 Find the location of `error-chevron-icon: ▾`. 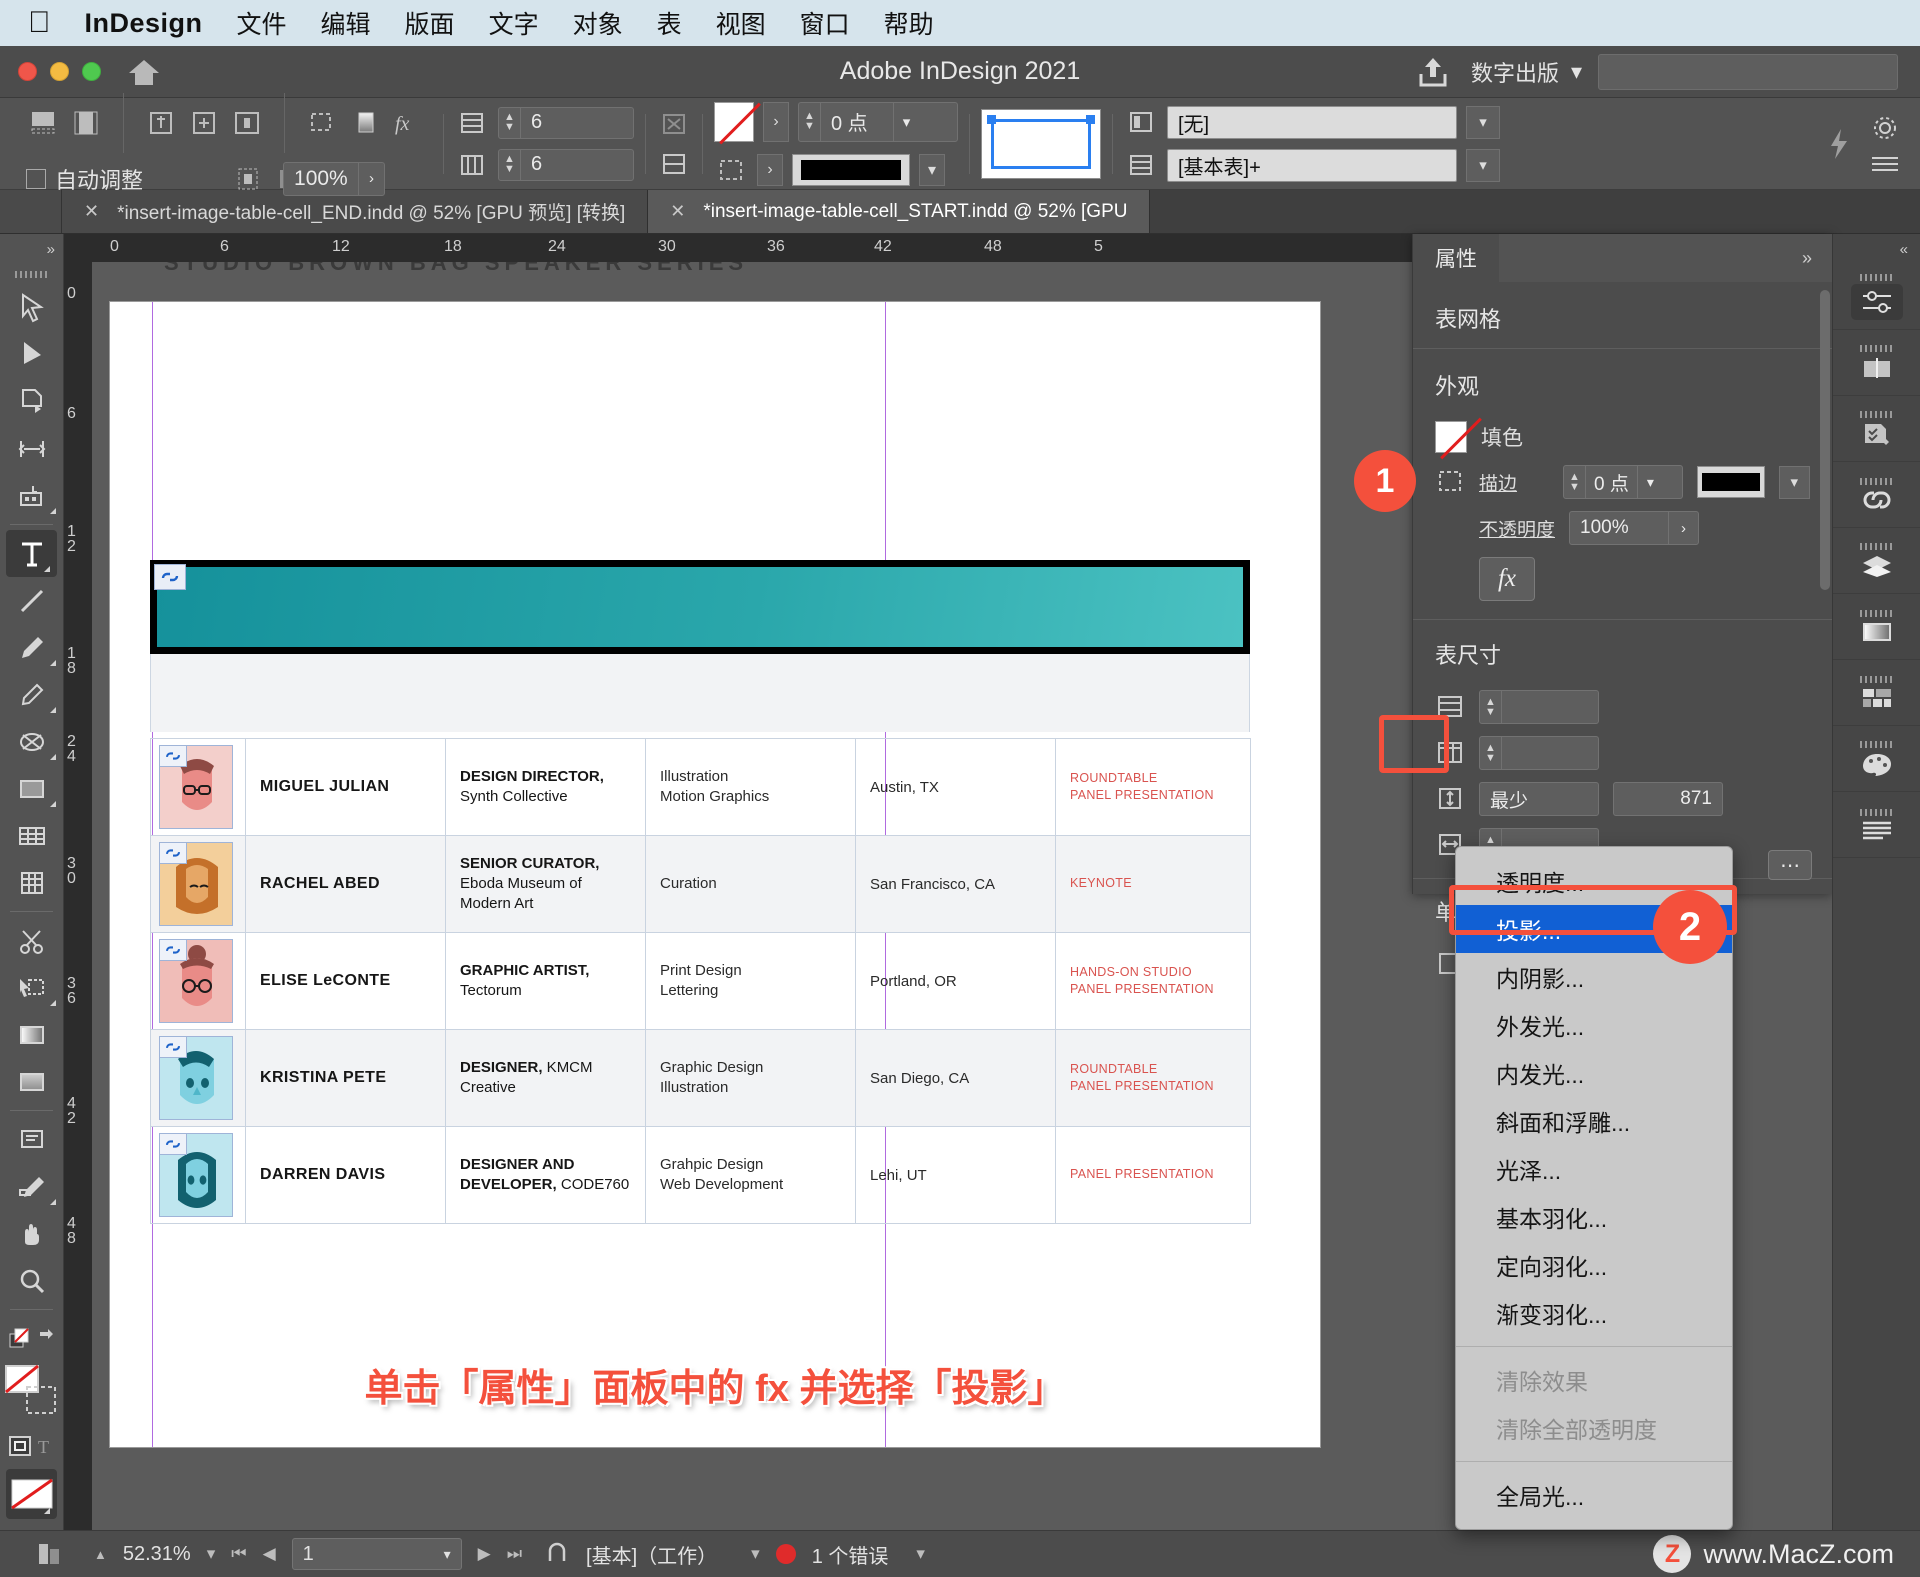

error-chevron-icon: ▾ is located at coordinates (920, 1554).